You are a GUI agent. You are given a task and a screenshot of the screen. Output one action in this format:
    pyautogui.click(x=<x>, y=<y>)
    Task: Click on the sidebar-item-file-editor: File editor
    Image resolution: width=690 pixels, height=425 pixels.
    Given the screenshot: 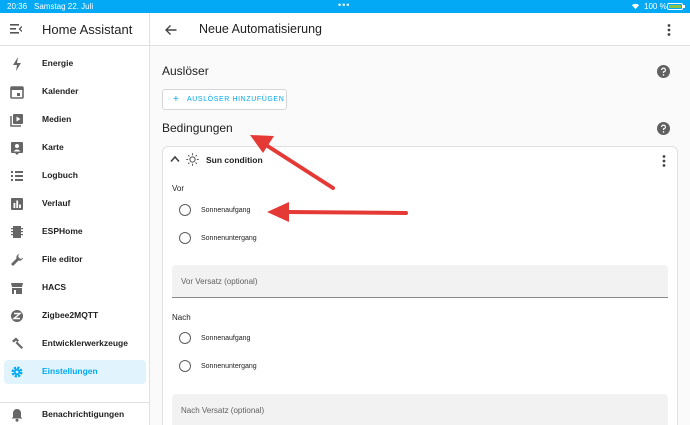 What is the action you would take?
    pyautogui.click(x=75, y=260)
    